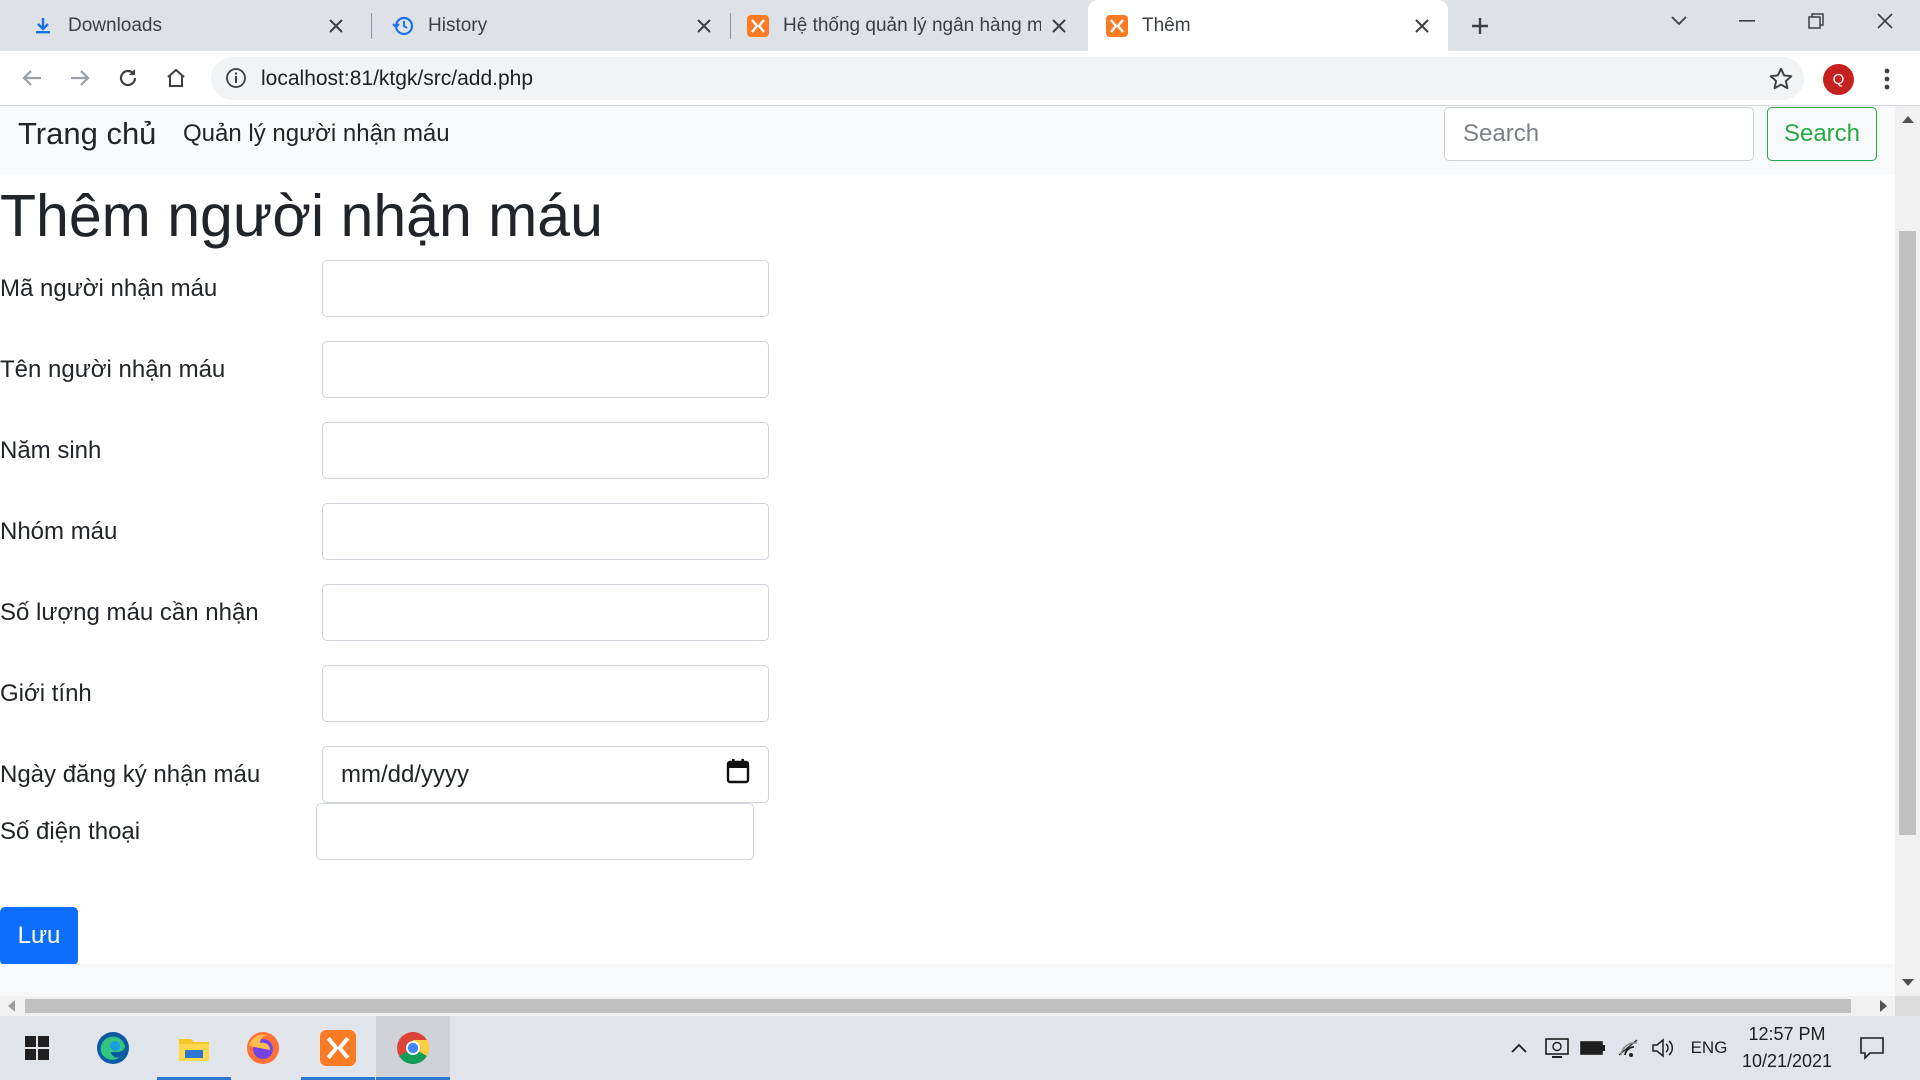 The width and height of the screenshot is (1920, 1080). I want to click on info-icon, so click(236, 78).